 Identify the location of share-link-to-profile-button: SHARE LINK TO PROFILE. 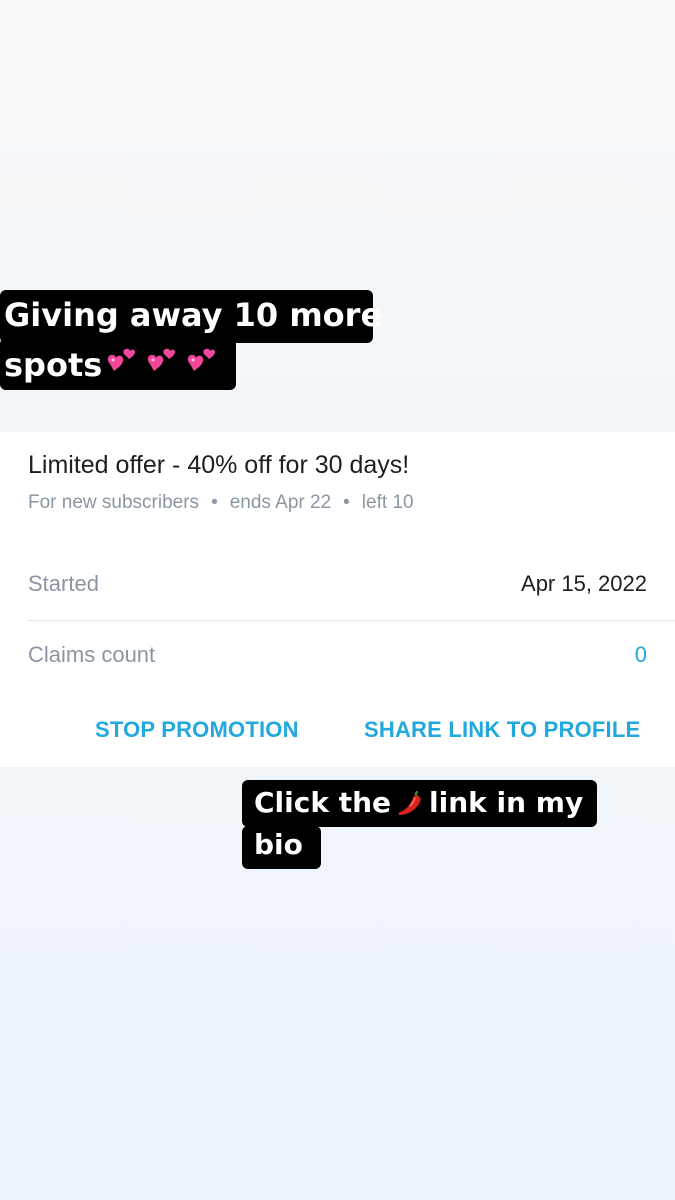
(502, 730).